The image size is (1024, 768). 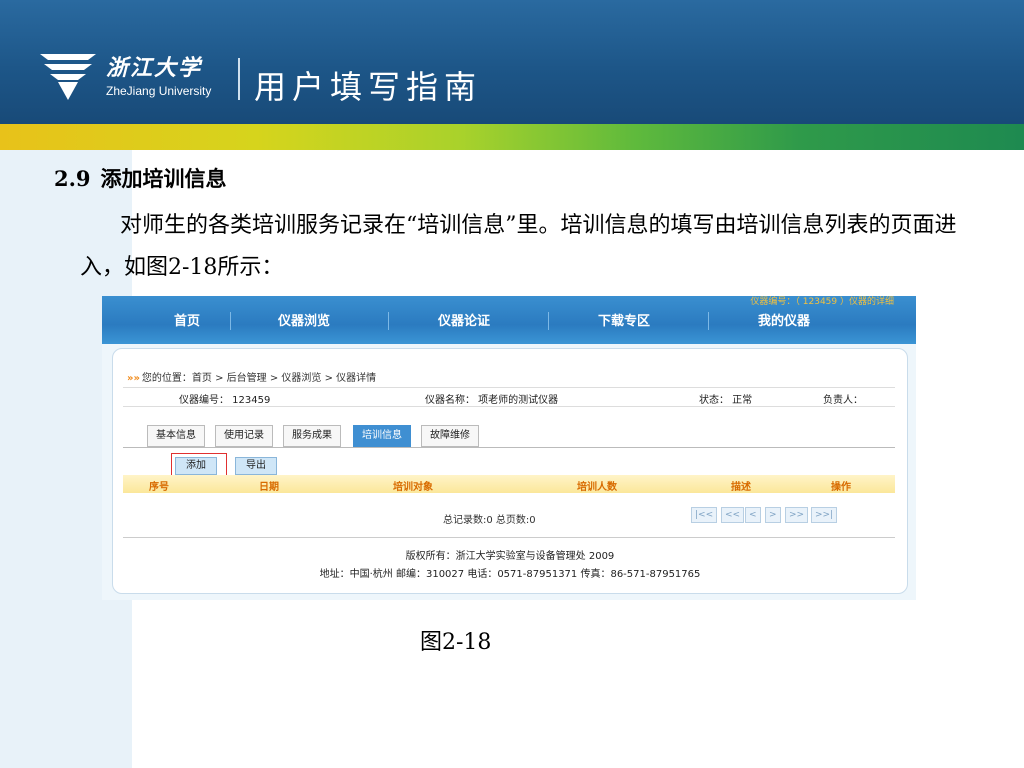 I want to click on nav-item-download: 下载专区, so click(x=624, y=319).